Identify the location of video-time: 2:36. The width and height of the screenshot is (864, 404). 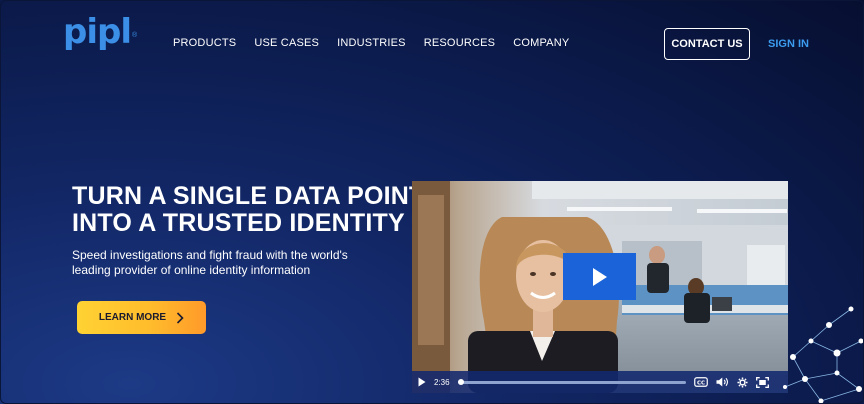
(442, 382).